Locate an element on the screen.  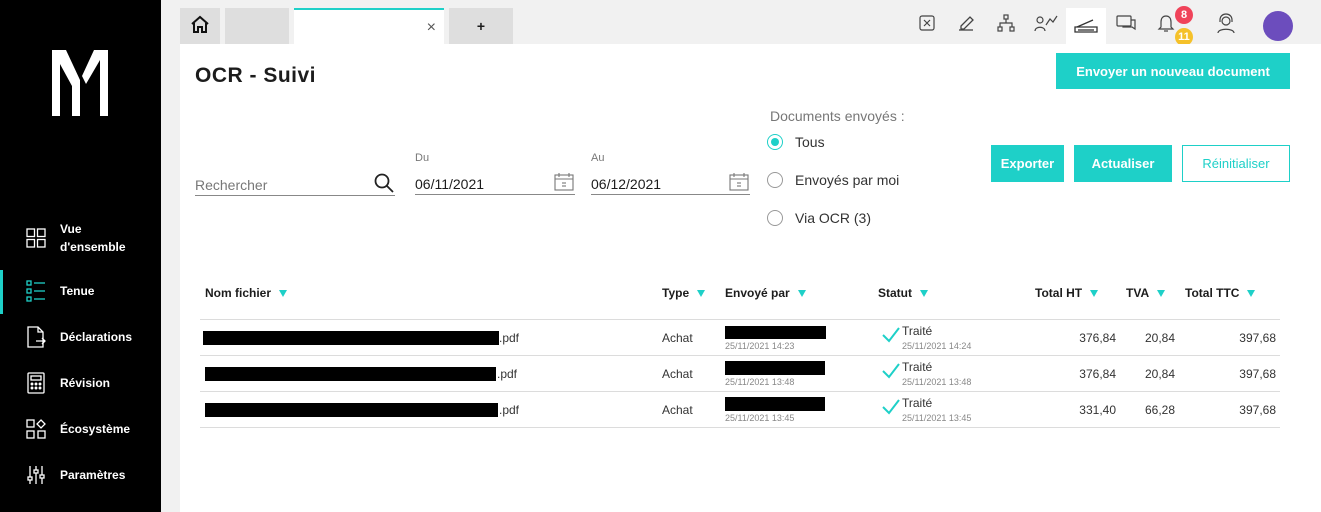
radio-label: Envoyés par moi is located at coordinates (847, 180).